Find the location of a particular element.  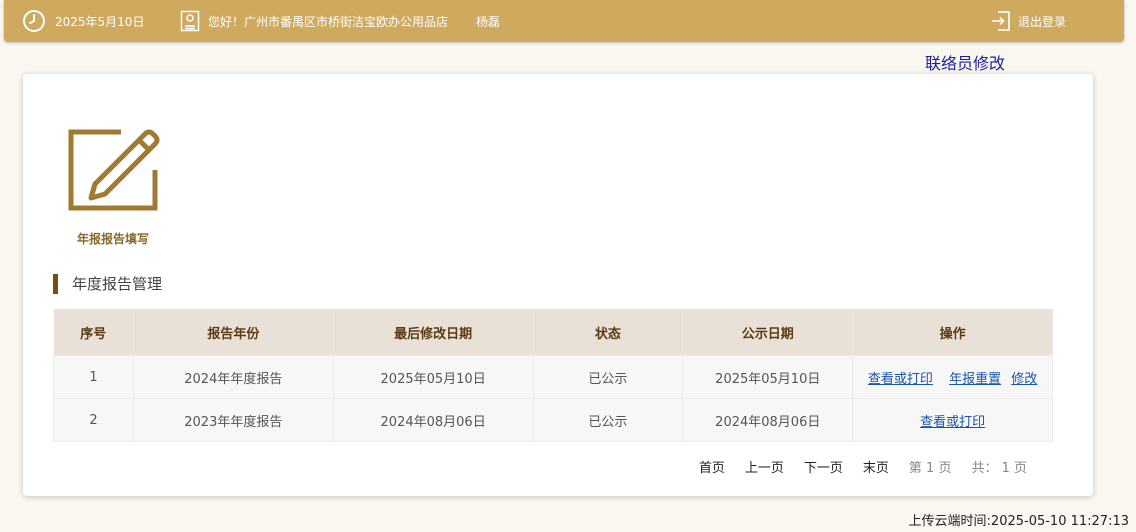

header-greeting: 您好！广州市番禺区市桥街洁宝欧办公用品店 is located at coordinates (328, 21).